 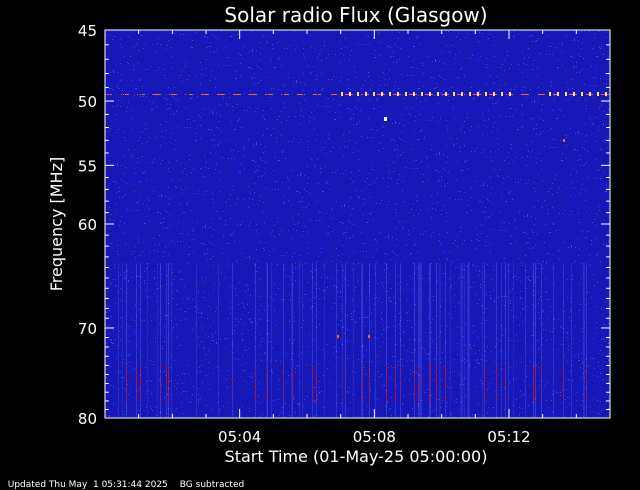 What do you see at coordinates (87, 166) in the screenshot?
I see `y-tick-label: 55` at bounding box center [87, 166].